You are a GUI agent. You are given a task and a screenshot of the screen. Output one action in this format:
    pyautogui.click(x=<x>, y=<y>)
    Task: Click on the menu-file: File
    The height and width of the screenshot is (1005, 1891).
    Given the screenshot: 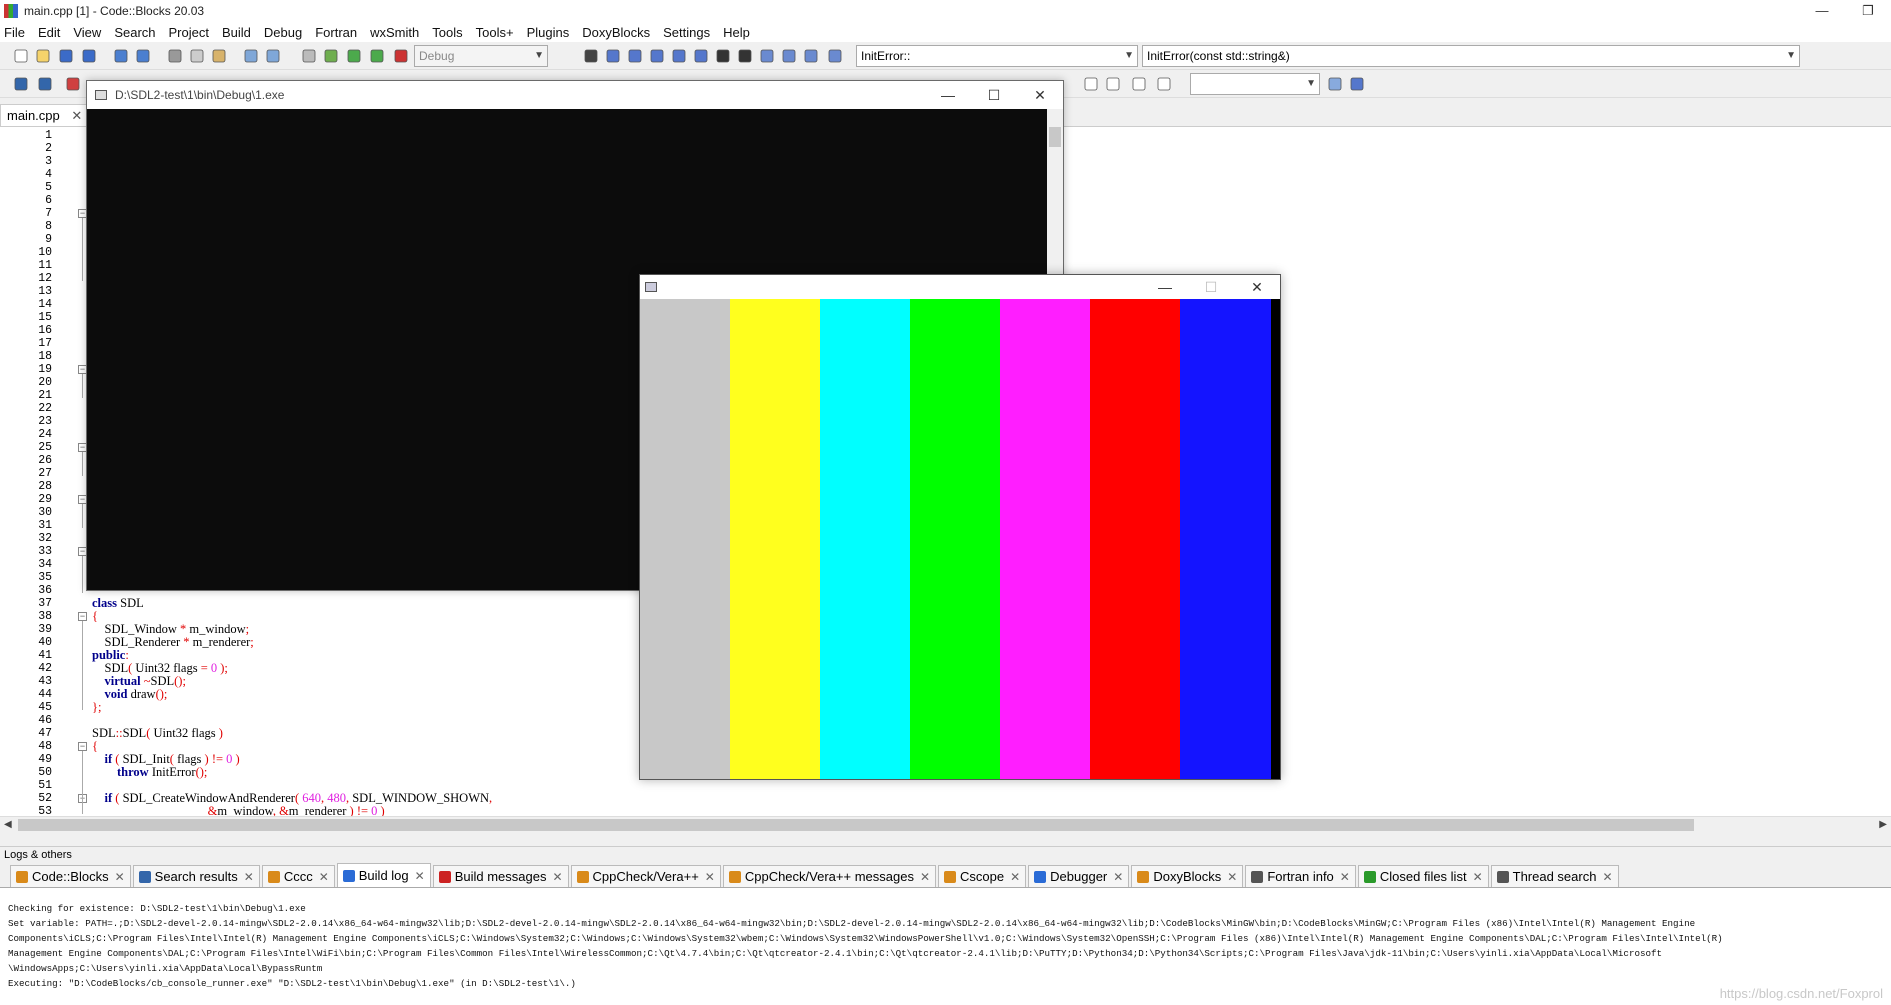 What is the action you would take?
    pyautogui.click(x=14, y=32)
    